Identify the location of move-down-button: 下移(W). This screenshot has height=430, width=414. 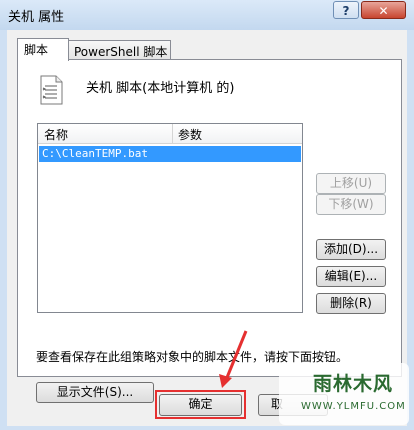
(351, 204).